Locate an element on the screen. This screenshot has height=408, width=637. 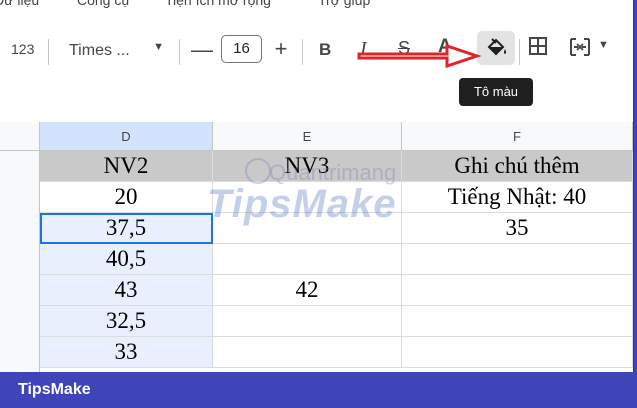
decrease-font-size-button: — is located at coordinates (202, 50).